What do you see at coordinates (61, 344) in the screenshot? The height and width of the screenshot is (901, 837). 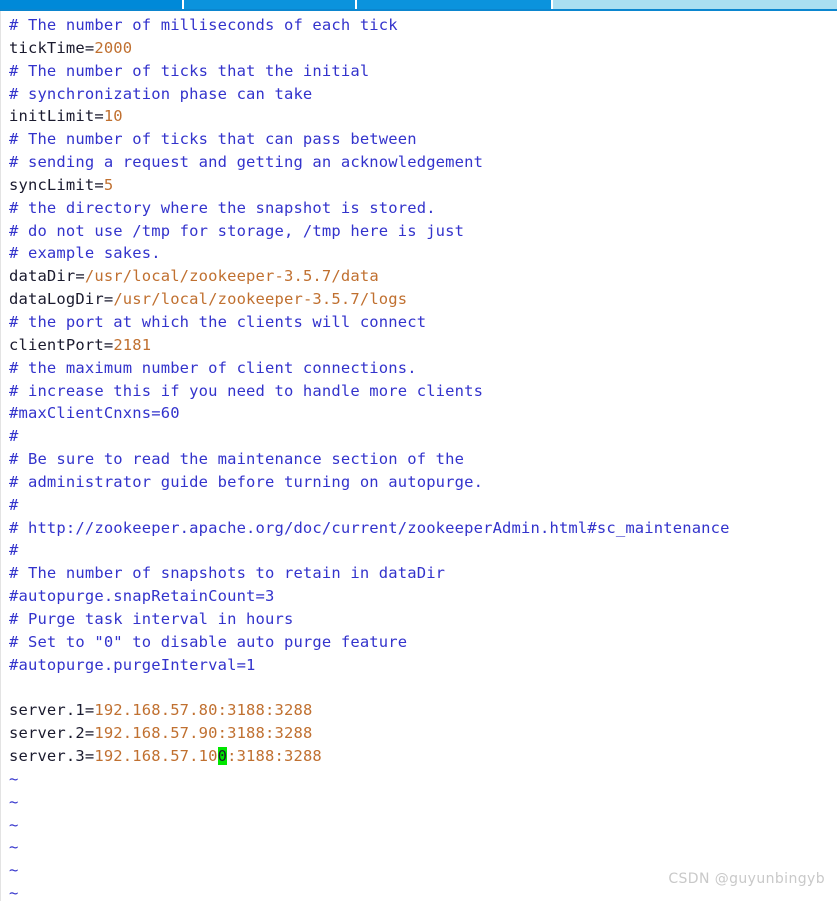 I see `setting-key: clientPort=` at bounding box center [61, 344].